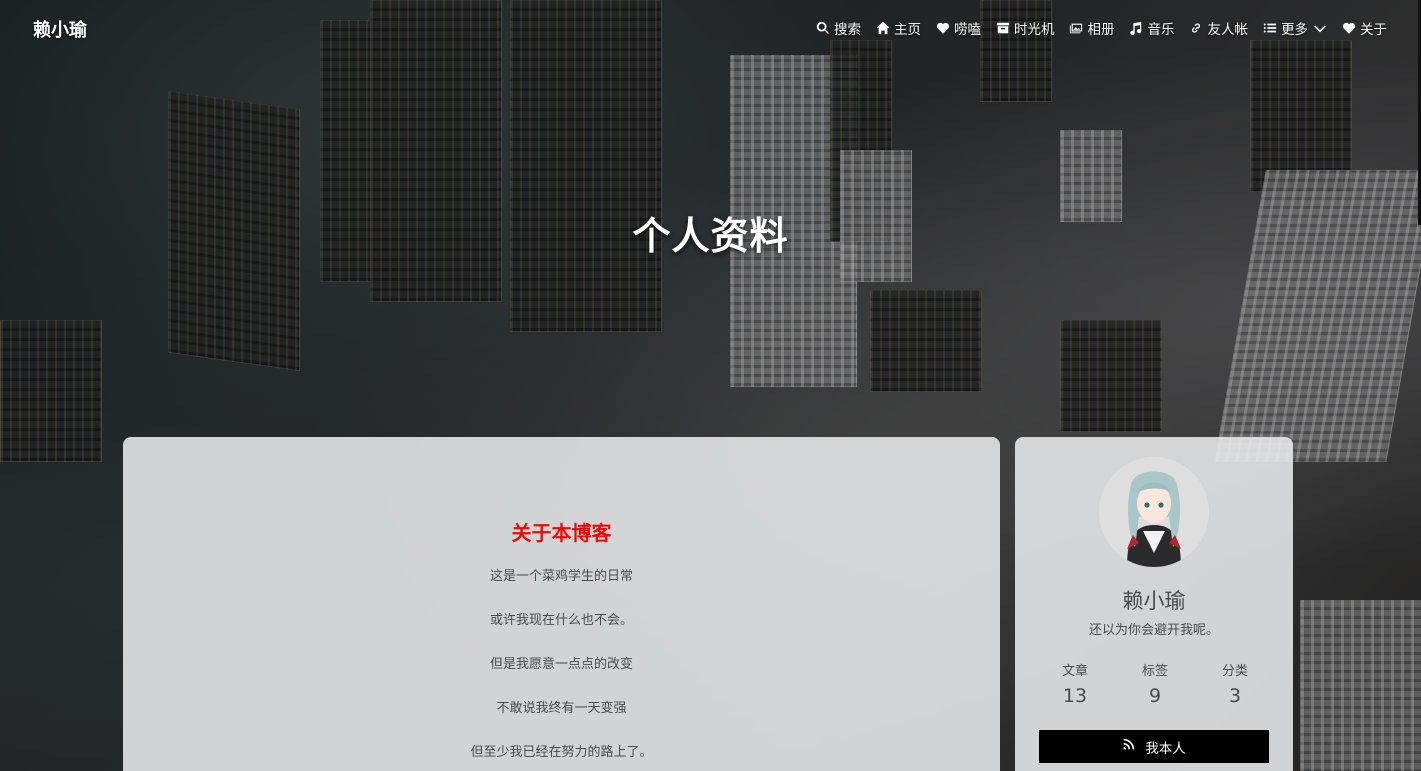  I want to click on about-line: 这是一个菜鸡学生的日常, so click(561, 576).